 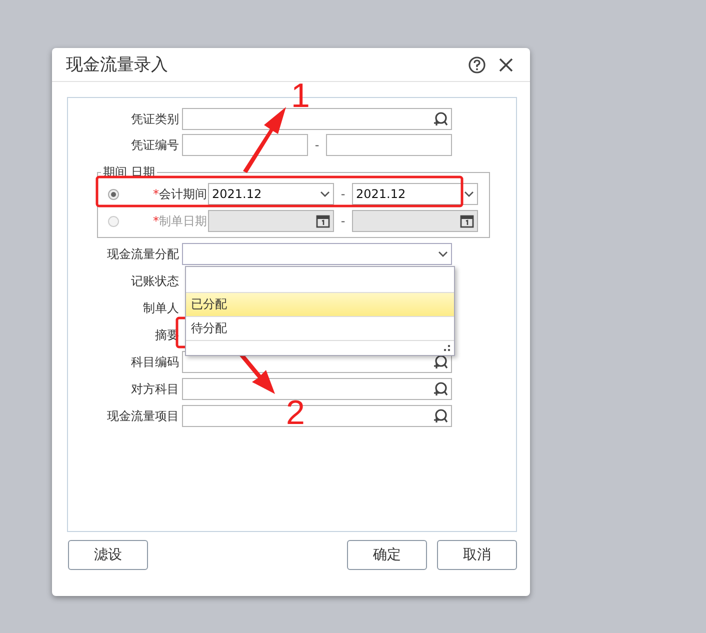 What do you see at coordinates (180, 194) in the screenshot?
I see `field-label: *会计期间` at bounding box center [180, 194].